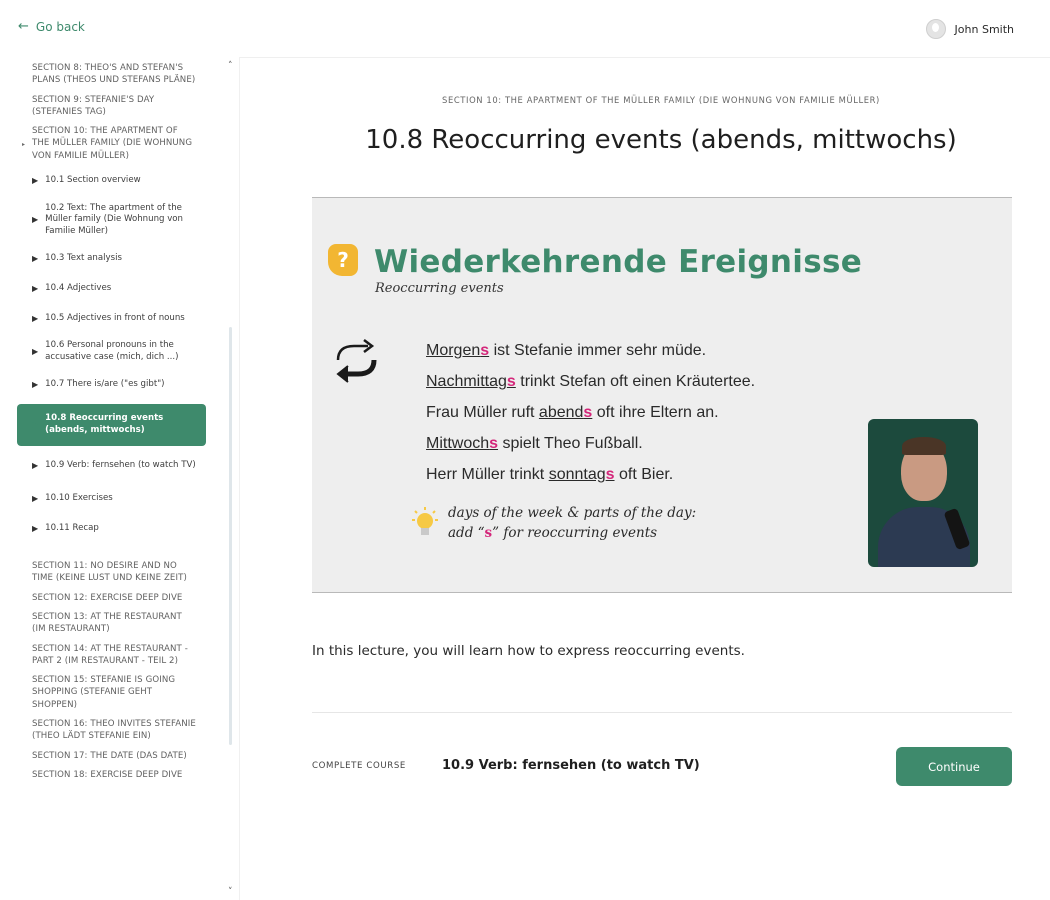 Image resolution: width=1050 pixels, height=900 pixels. Describe the element at coordinates (458, 350) in the screenshot. I see `time-word: Morgens` at that location.